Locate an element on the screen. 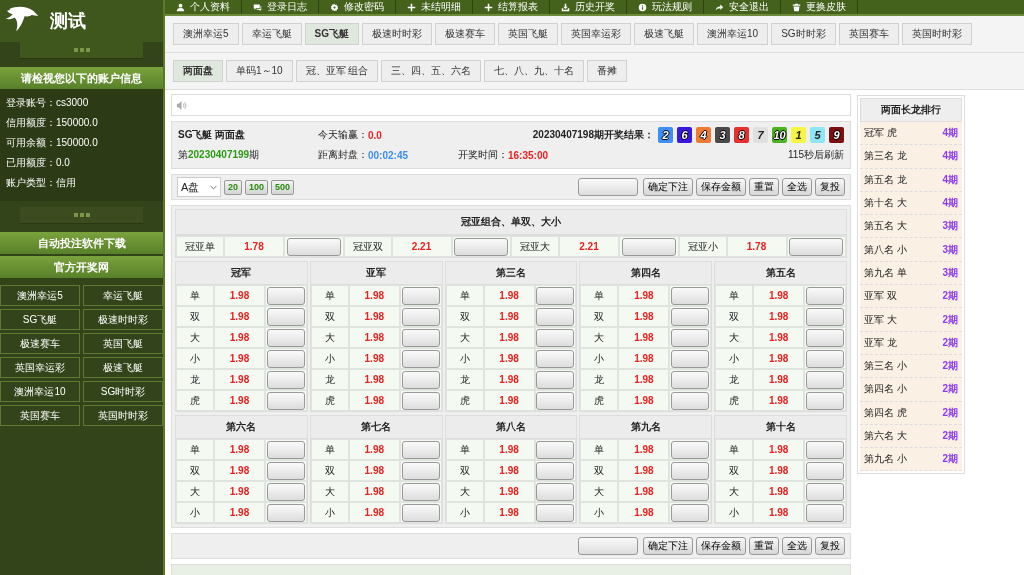  download-button: 自动投注软件下载 is located at coordinates (81, 243).